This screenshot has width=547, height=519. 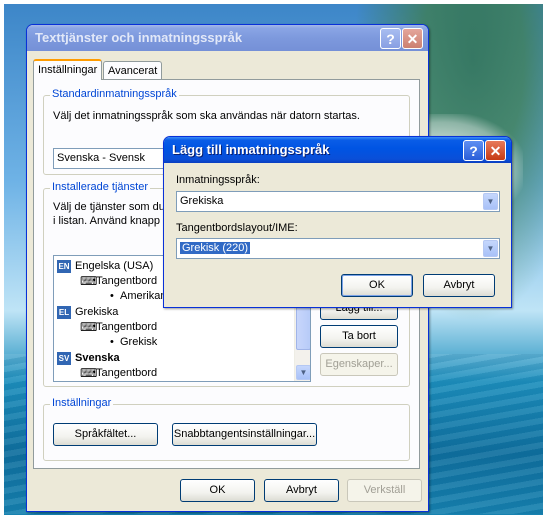 What do you see at coordinates (217, 490) in the screenshot?
I see `ok-button: OK` at bounding box center [217, 490].